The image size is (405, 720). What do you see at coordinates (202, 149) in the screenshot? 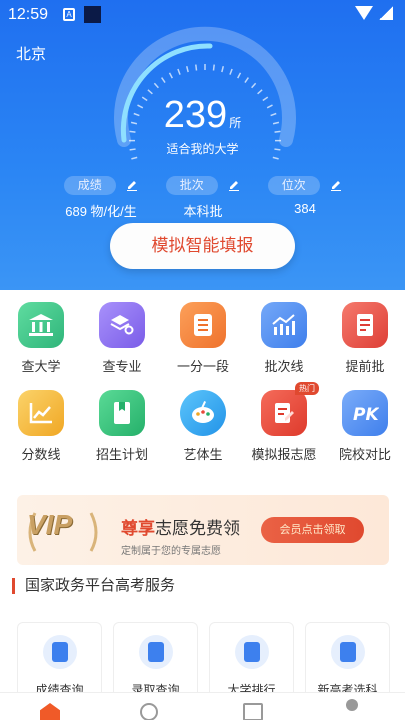
I see `count-caption: 适合我的大学` at bounding box center [202, 149].